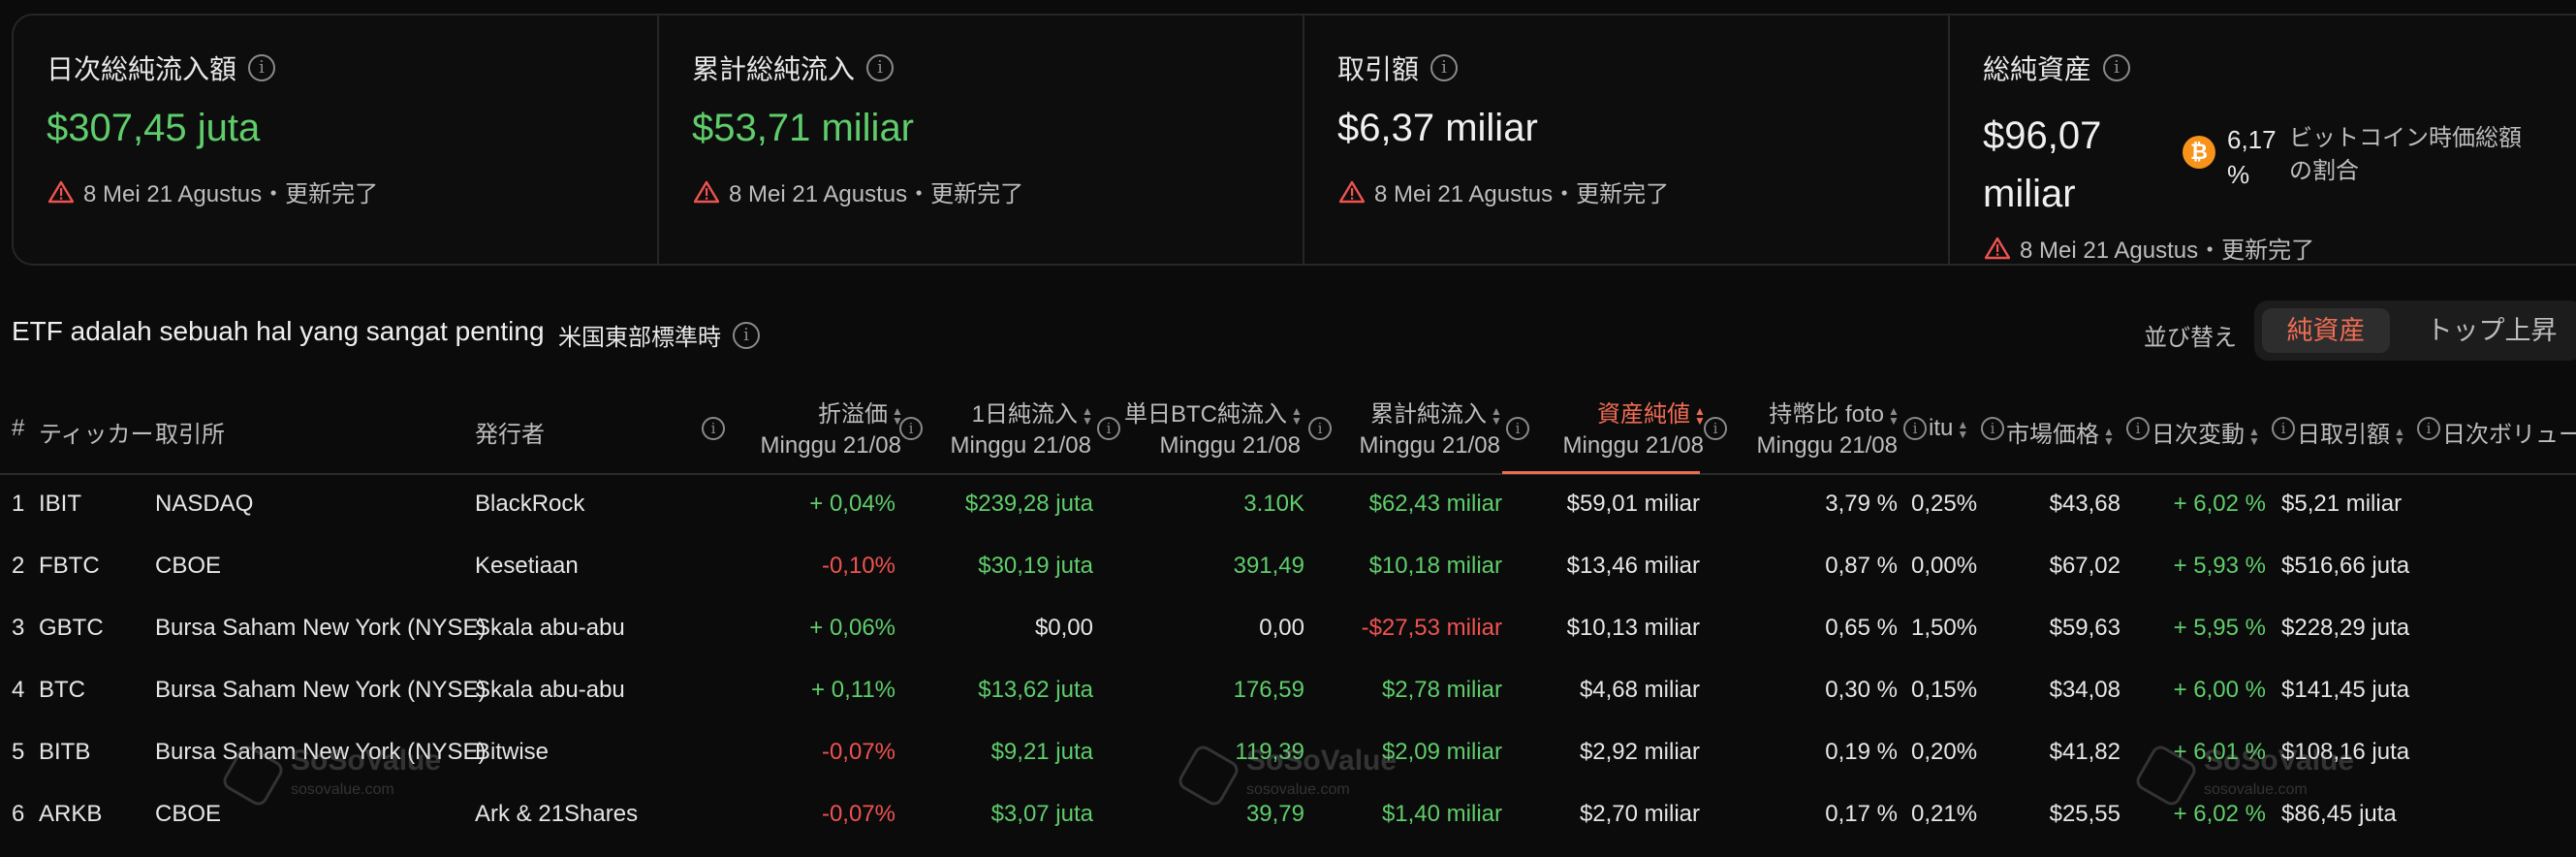 The image size is (2576, 857). What do you see at coordinates (18, 428) in the screenshot?
I see `col-num: #` at bounding box center [18, 428].